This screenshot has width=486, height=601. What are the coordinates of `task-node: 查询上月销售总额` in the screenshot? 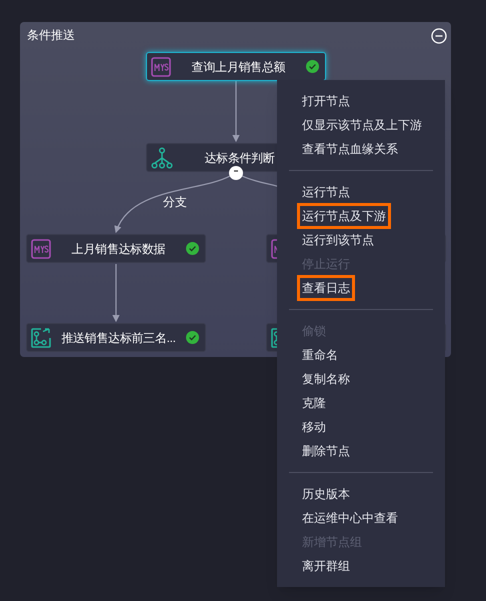 It's located at (236, 66).